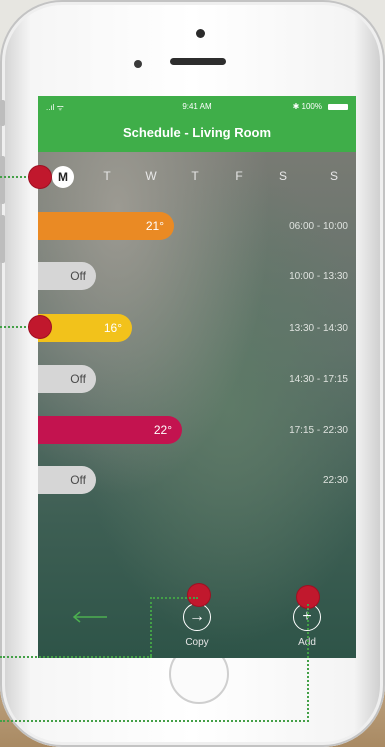 This screenshot has height=747, width=385. I want to click on sensor-icon, so click(138, 64).